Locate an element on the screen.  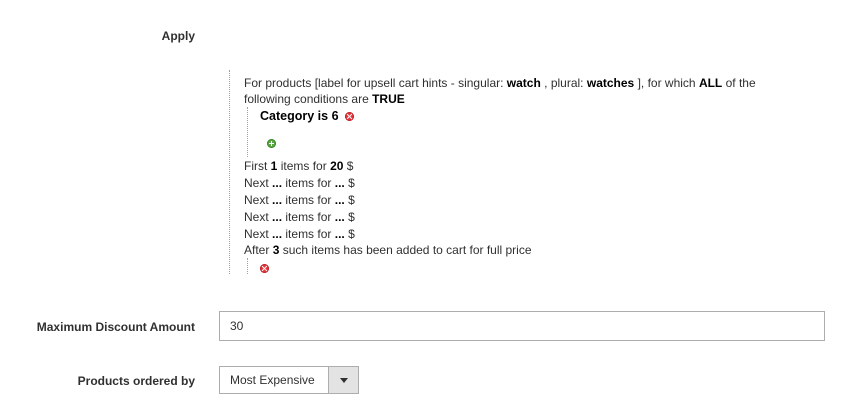
rule-intro-line-2: following conditions are TRUE is located at coordinates (324, 99).